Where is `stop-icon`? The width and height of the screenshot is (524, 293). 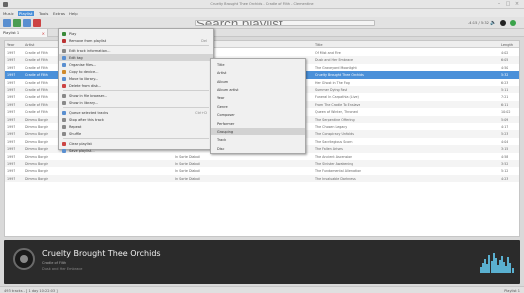 stop-icon is located at coordinates (37, 23).